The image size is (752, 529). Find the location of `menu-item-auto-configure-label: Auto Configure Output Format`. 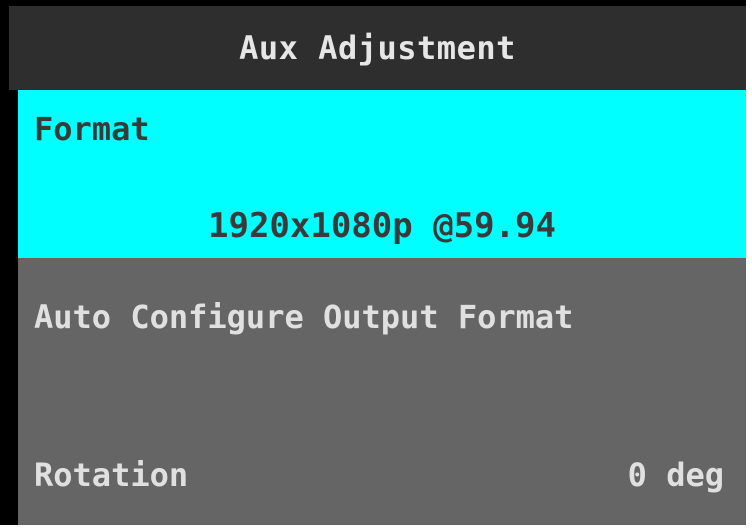

menu-item-auto-configure-label: Auto Configure Output Format is located at coordinates (304, 317).